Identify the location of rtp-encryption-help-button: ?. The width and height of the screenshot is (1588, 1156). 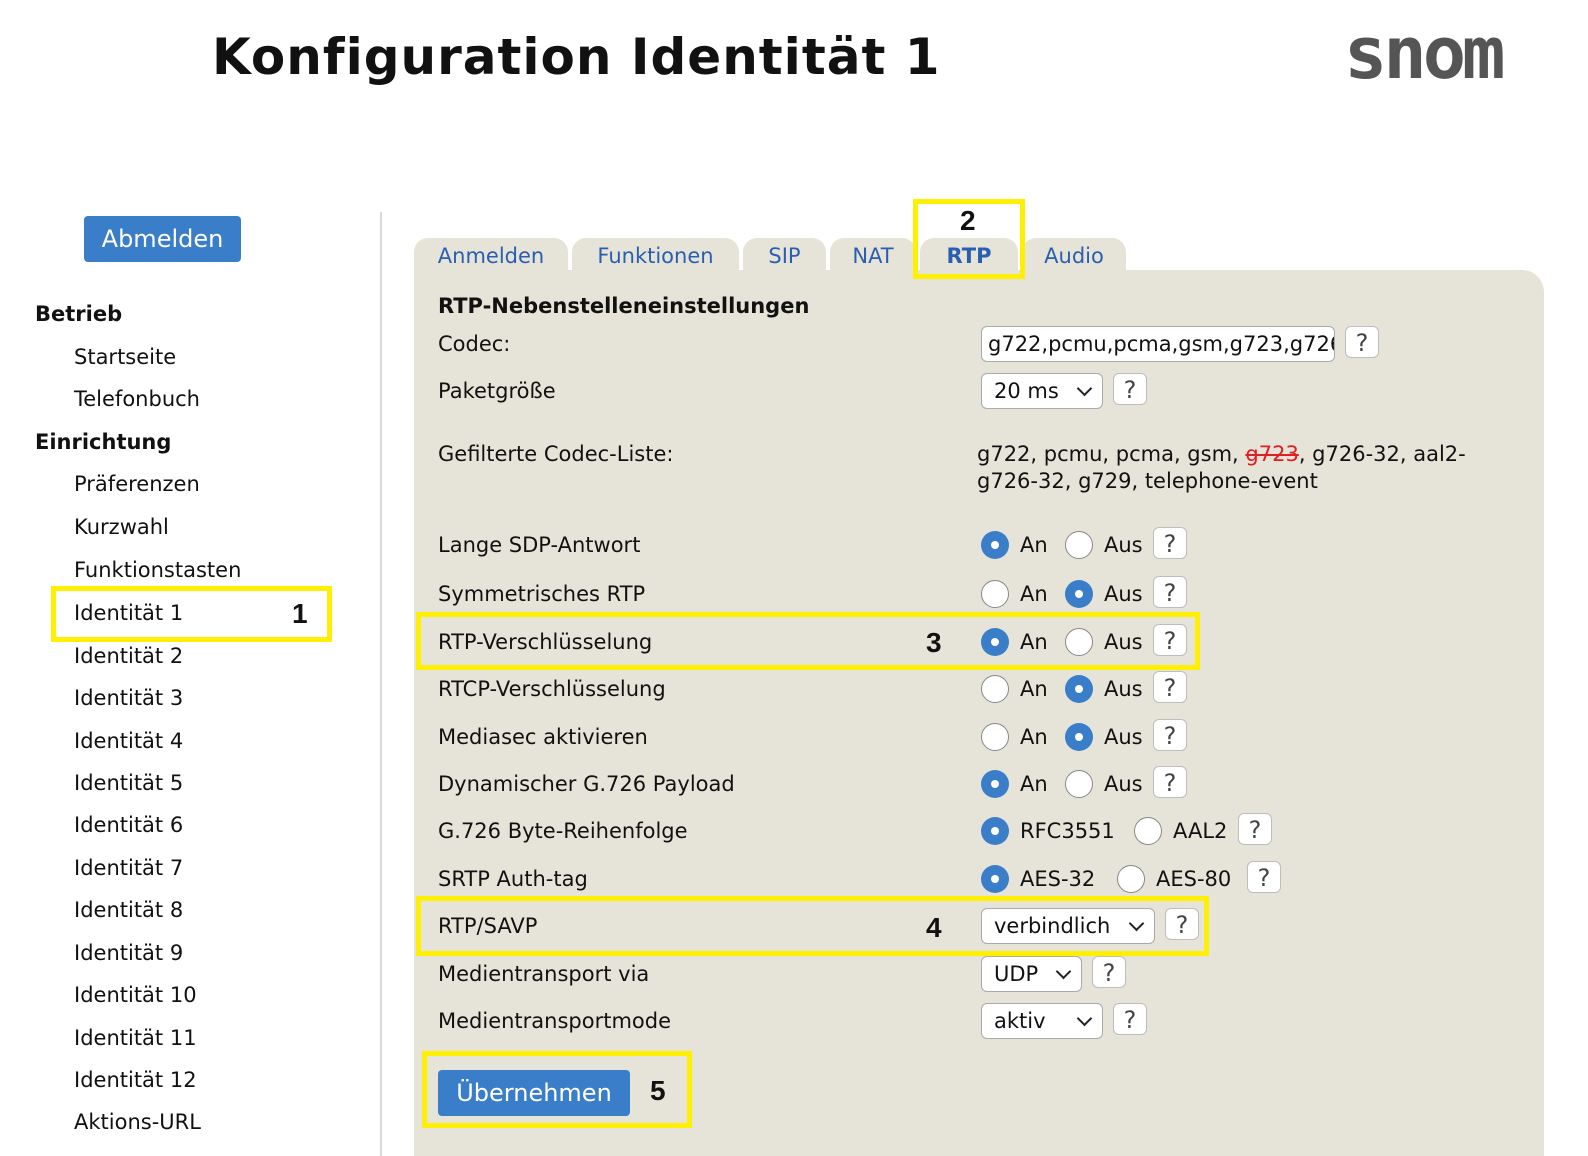
(1170, 640).